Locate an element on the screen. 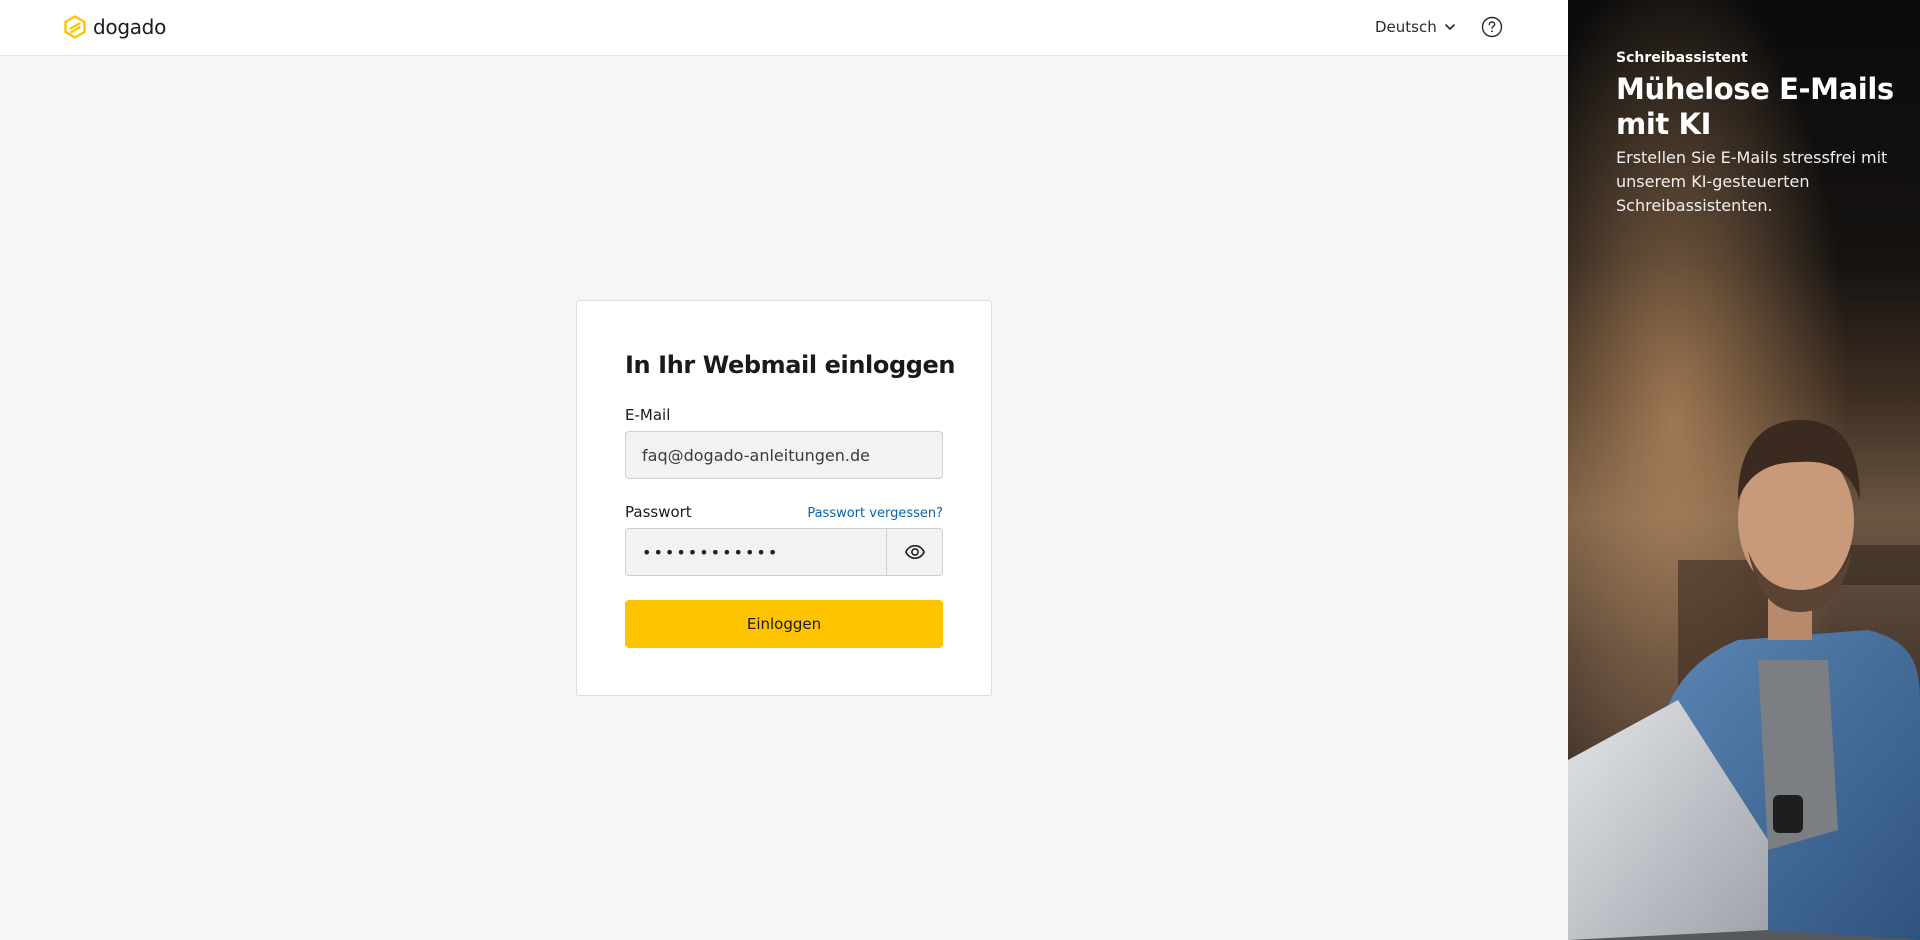  language-label: Deutsch is located at coordinates (1406, 27).